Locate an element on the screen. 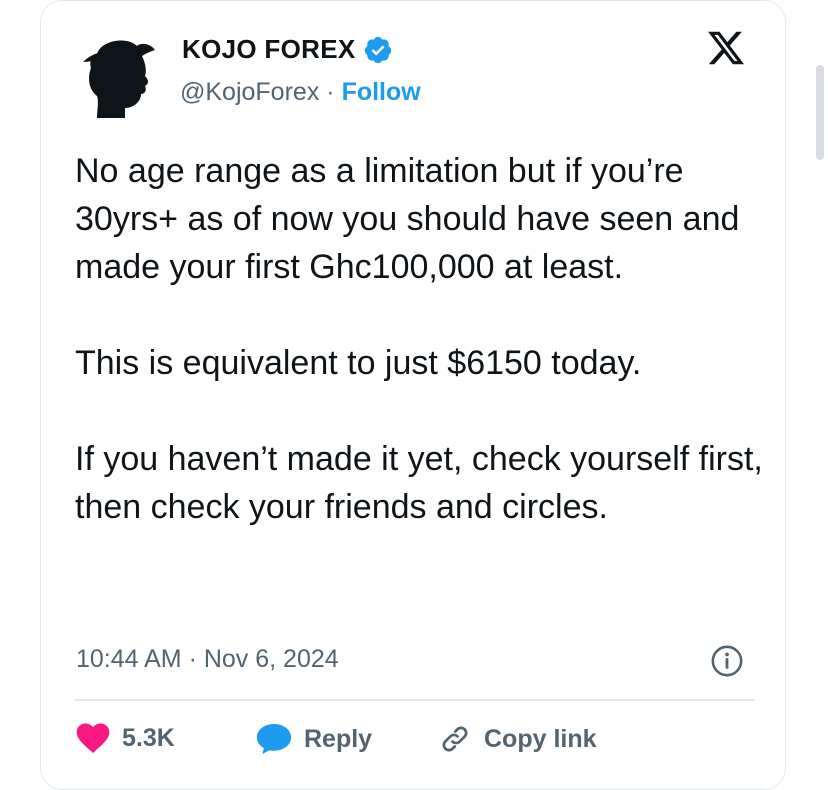 The height and width of the screenshot is (790, 828). verified-badge-icon is located at coordinates (378, 49).